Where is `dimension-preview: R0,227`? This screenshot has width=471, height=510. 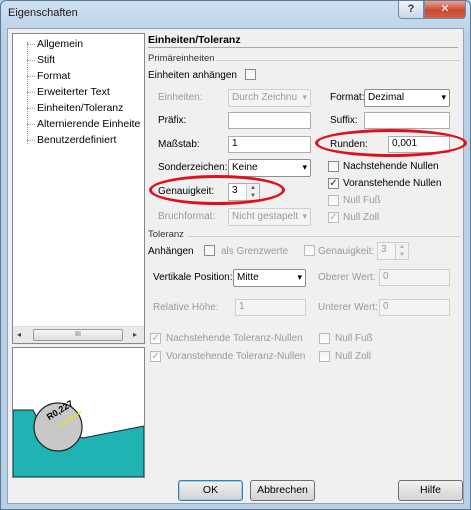
dimension-preview: R0,227 is located at coordinates (78, 412).